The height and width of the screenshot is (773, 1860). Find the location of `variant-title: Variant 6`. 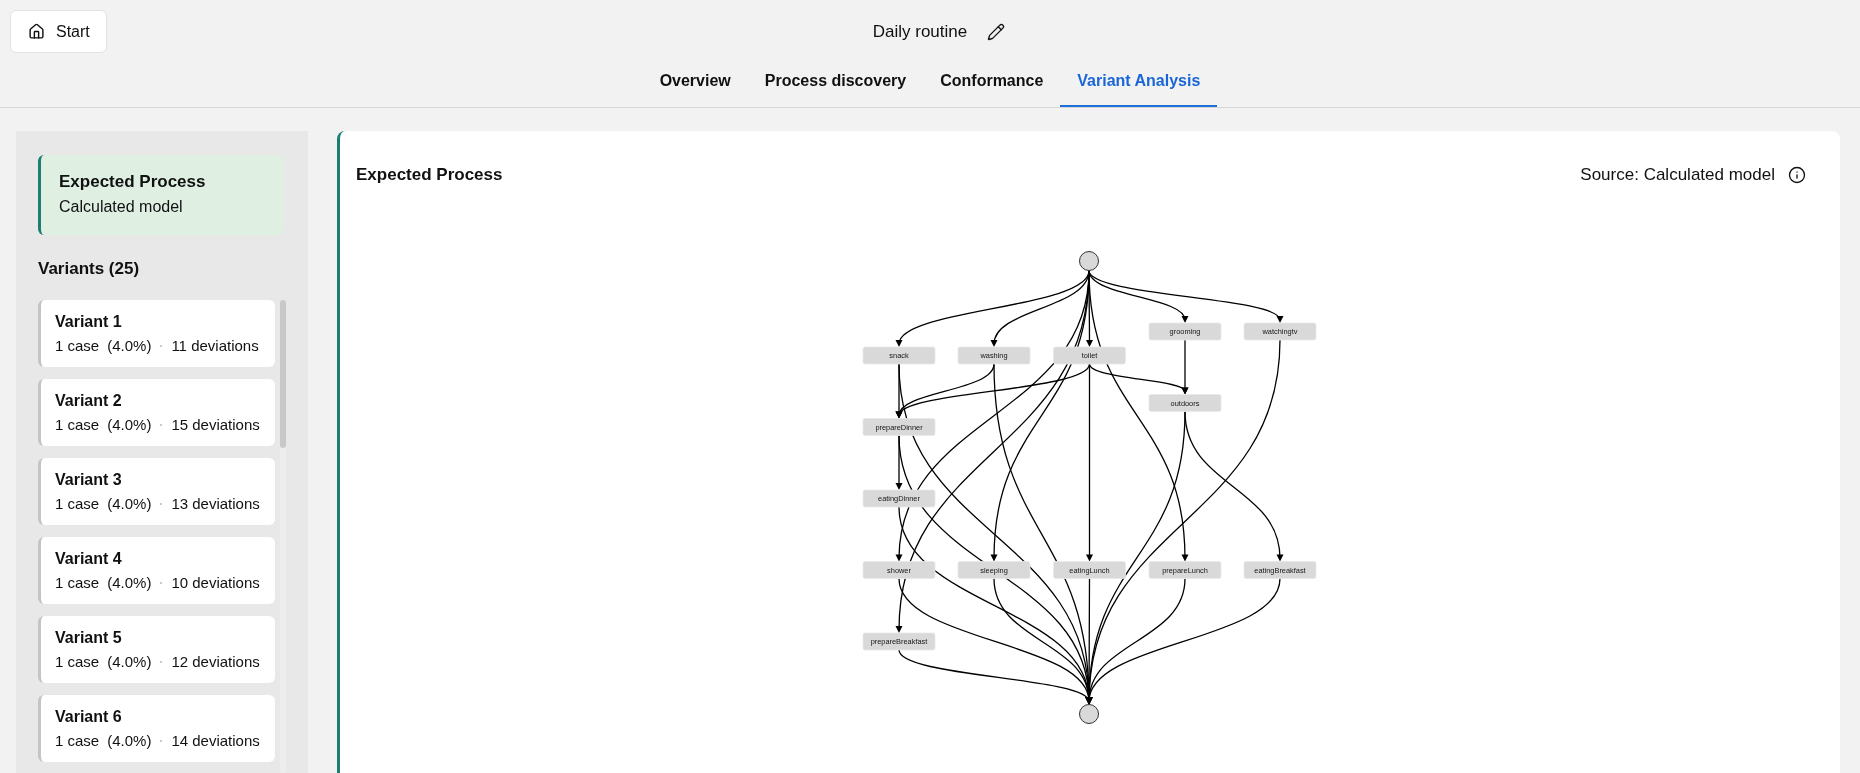

variant-title: Variant 6 is located at coordinates (89, 717).